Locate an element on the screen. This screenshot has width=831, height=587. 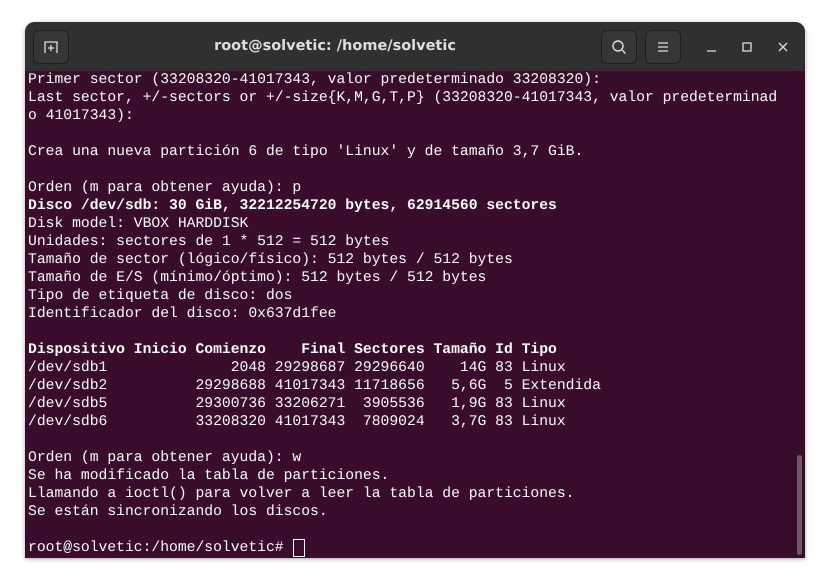
terminal-line: /dev/sdb6 33208320 41017343 7809024 3,7G 83 Linux is located at coordinates (297, 422).